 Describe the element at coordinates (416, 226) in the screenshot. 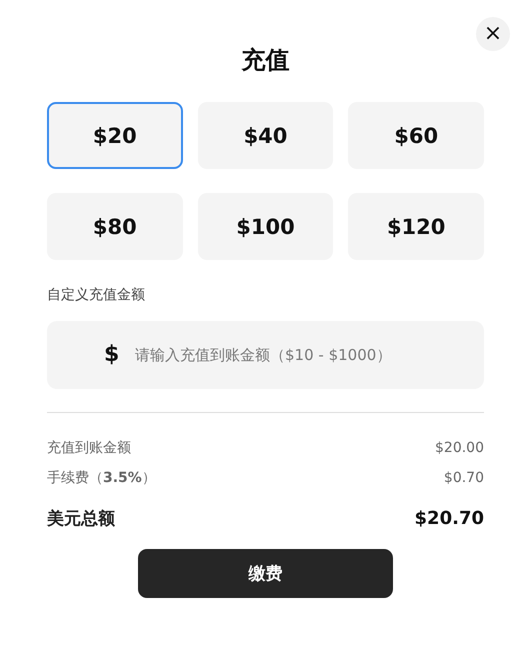

I see `amount-option: $120` at that location.